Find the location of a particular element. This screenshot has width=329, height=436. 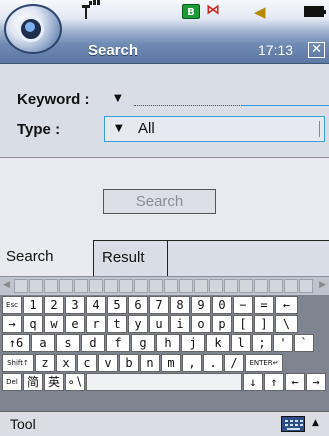

scroll-right-icon: ▶ is located at coordinates (322, 285).